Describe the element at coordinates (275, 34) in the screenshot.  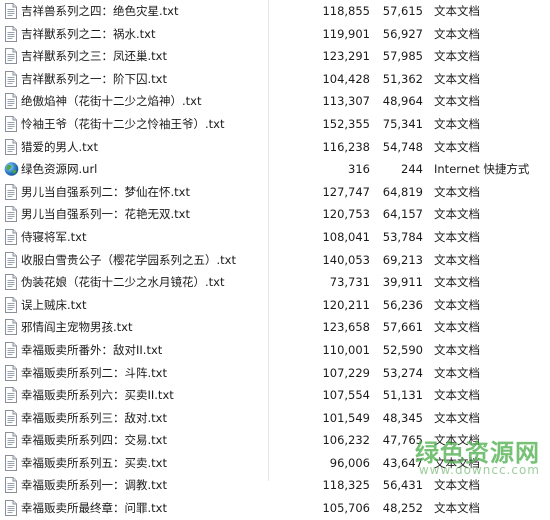
I see `file-row: 吉祥獸系列之二：祸水.txt 119,901 56,927 文本文档` at that location.